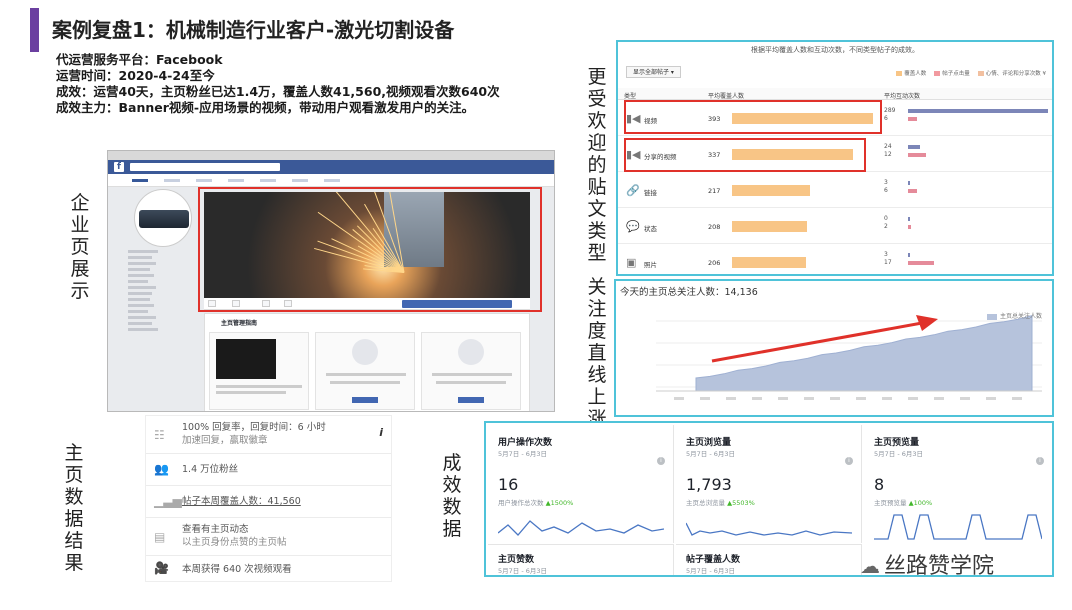 The height and width of the screenshot is (610, 1072). What do you see at coordinates (835, 190) in the screenshot?
I see `table-row: 🔗 链接 217 3 6` at bounding box center [835, 190].